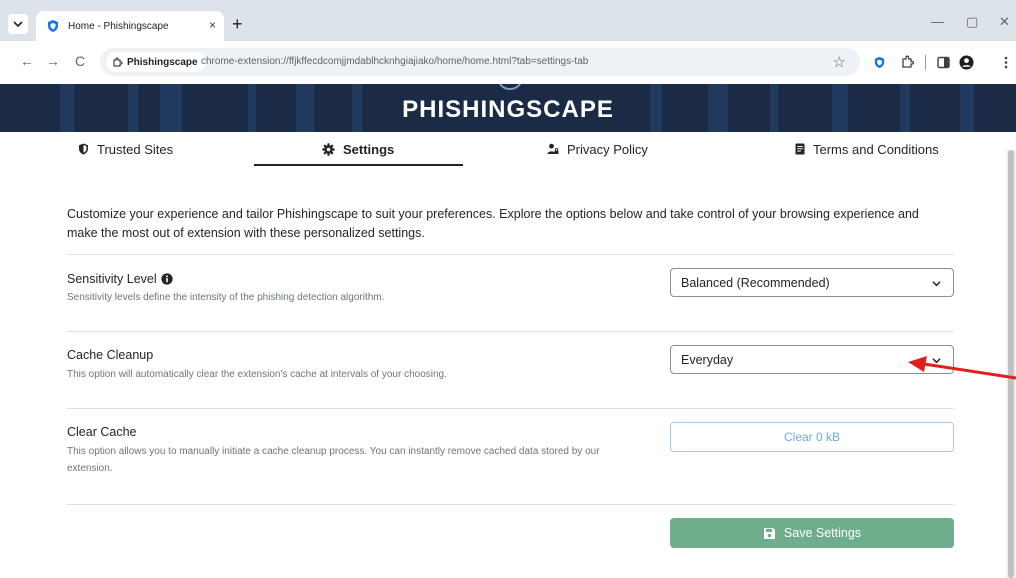 This screenshot has height=578, width=1016. Describe the element at coordinates (328, 149) in the screenshot. I see `gear-icon` at that location.